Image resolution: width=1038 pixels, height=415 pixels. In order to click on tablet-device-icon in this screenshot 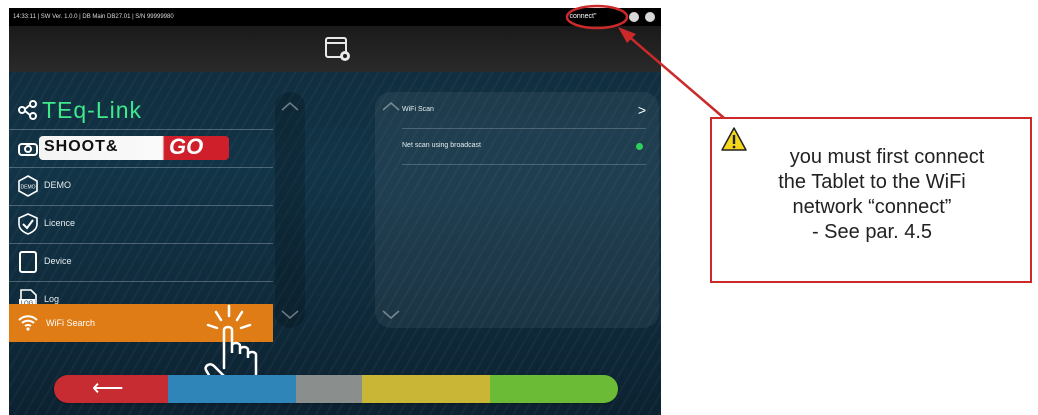, I will do `click(28, 262)`.